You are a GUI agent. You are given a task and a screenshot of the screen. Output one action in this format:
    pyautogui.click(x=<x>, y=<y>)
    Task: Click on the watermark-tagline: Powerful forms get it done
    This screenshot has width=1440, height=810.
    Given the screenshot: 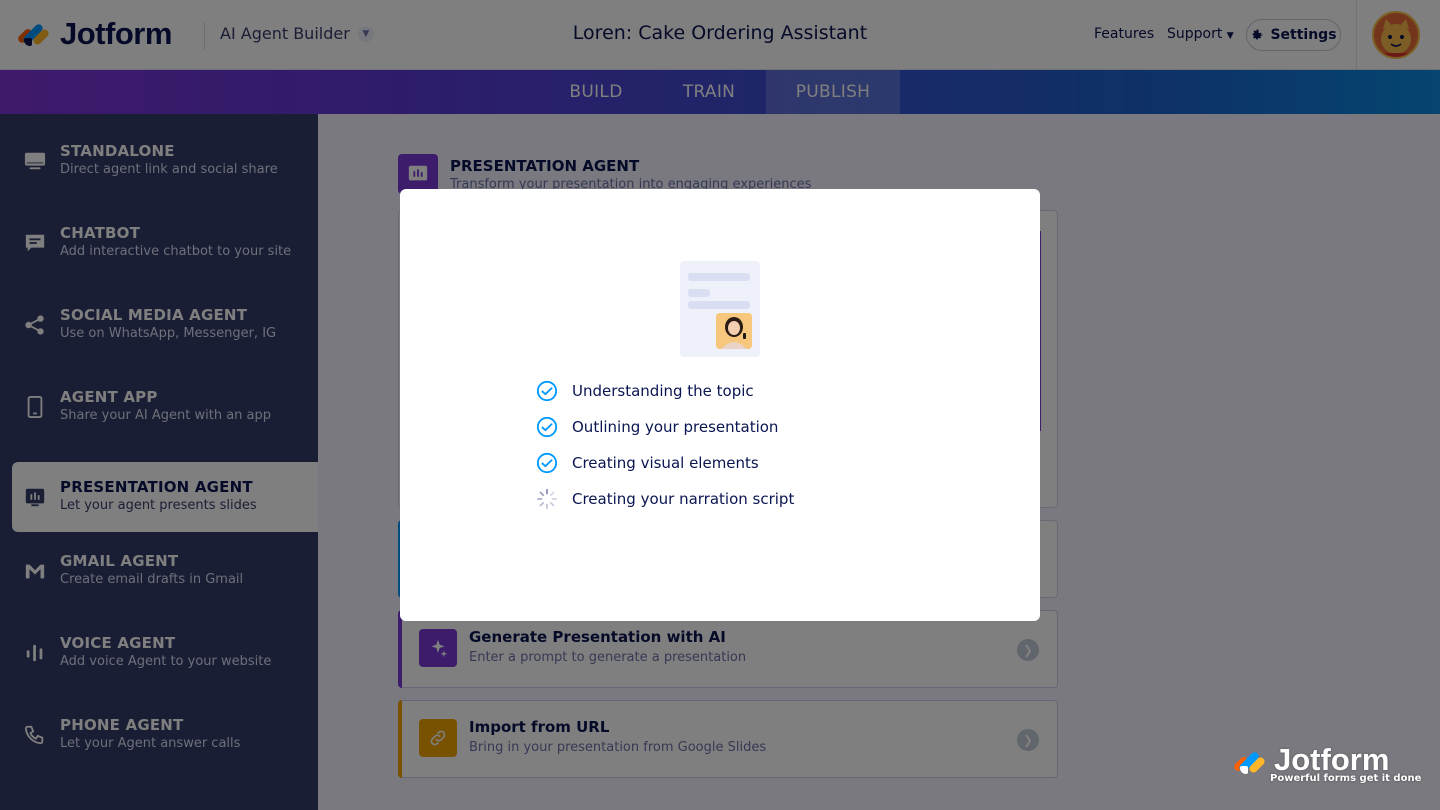 What is the action you would take?
    pyautogui.click(x=1346, y=778)
    